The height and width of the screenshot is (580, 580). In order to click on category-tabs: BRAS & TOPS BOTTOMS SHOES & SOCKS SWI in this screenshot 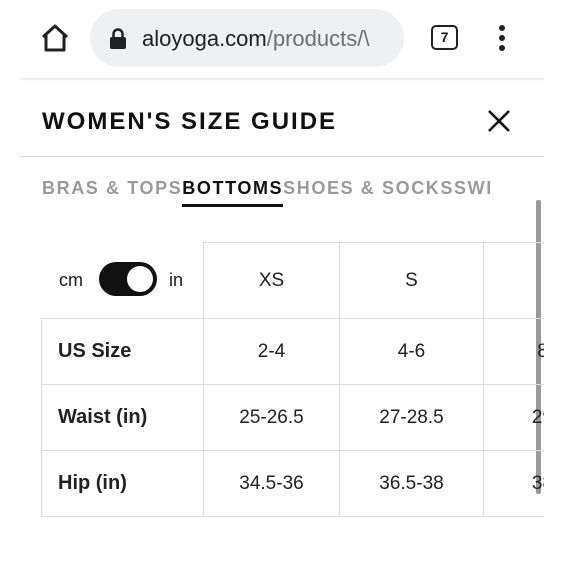, I will do `click(267, 193)`.